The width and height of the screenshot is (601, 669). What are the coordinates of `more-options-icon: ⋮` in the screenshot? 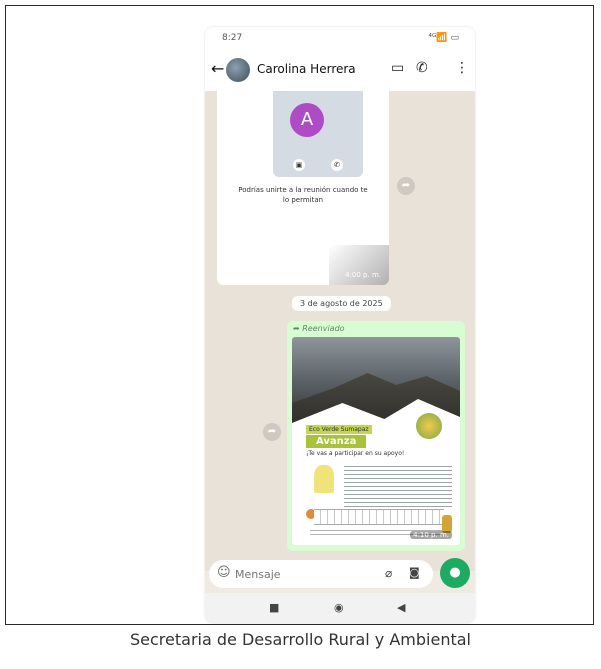 It's located at (462, 68).